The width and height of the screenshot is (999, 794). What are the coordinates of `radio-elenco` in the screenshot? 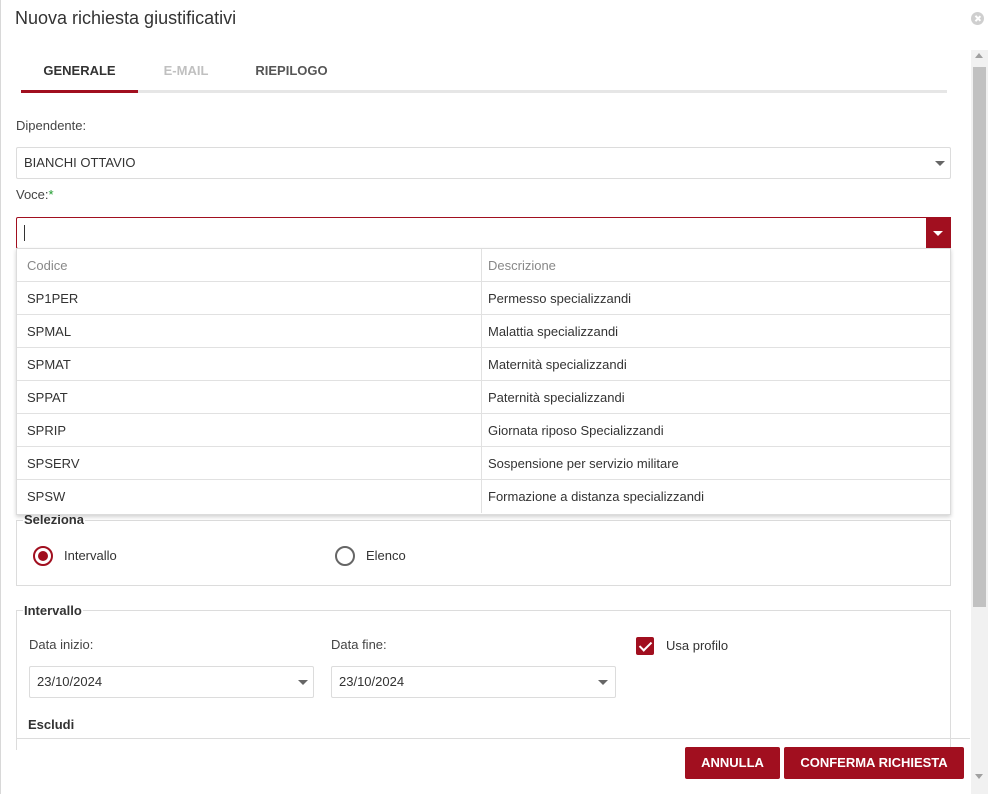 It's located at (345, 556).